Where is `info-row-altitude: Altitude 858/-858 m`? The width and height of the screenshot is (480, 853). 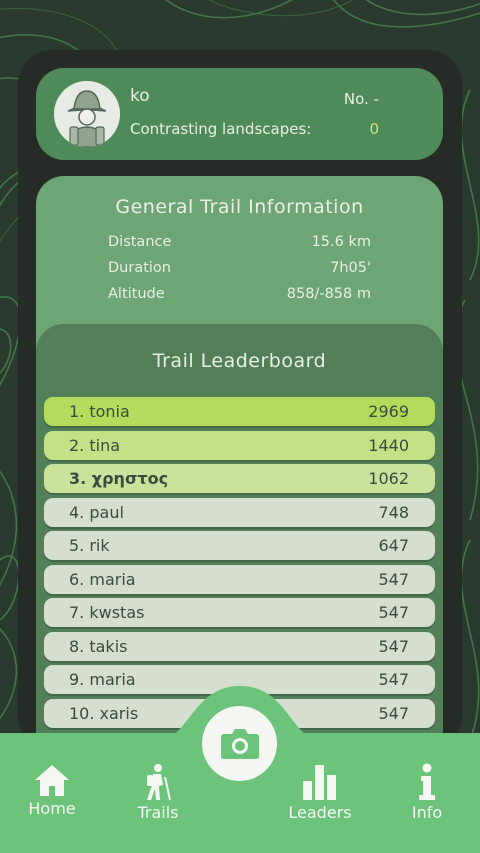 info-row-altitude: Altitude 858/-858 m is located at coordinates (239, 297).